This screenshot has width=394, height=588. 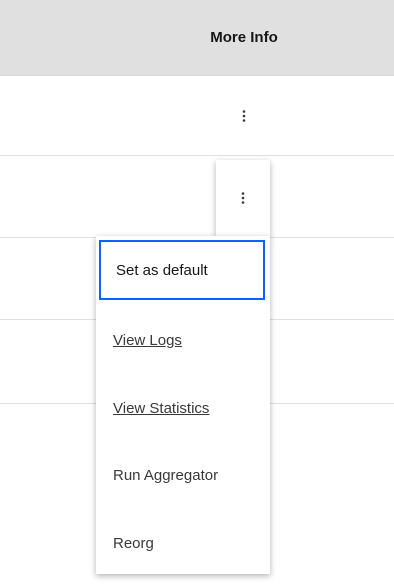 What do you see at coordinates (182, 270) in the screenshot?
I see `menu-item-set-as-default: Set as default` at bounding box center [182, 270].